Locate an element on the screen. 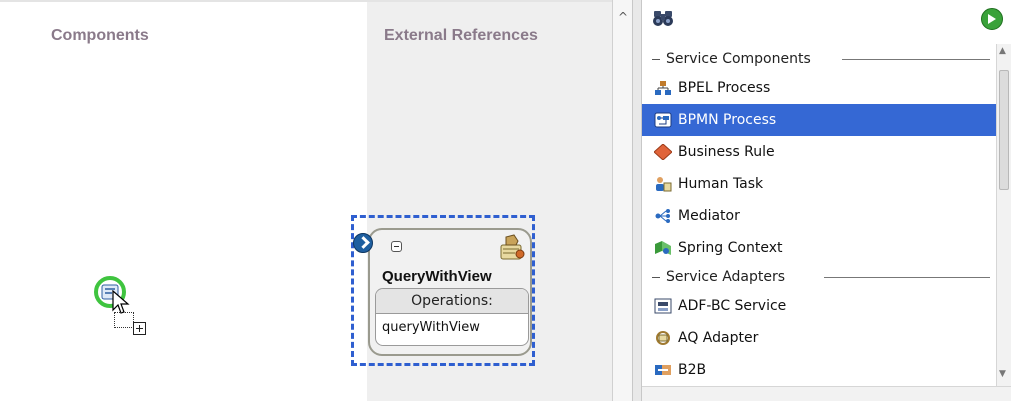 The width and height of the screenshot is (1011, 401). add-icon is located at coordinates (992, 19).